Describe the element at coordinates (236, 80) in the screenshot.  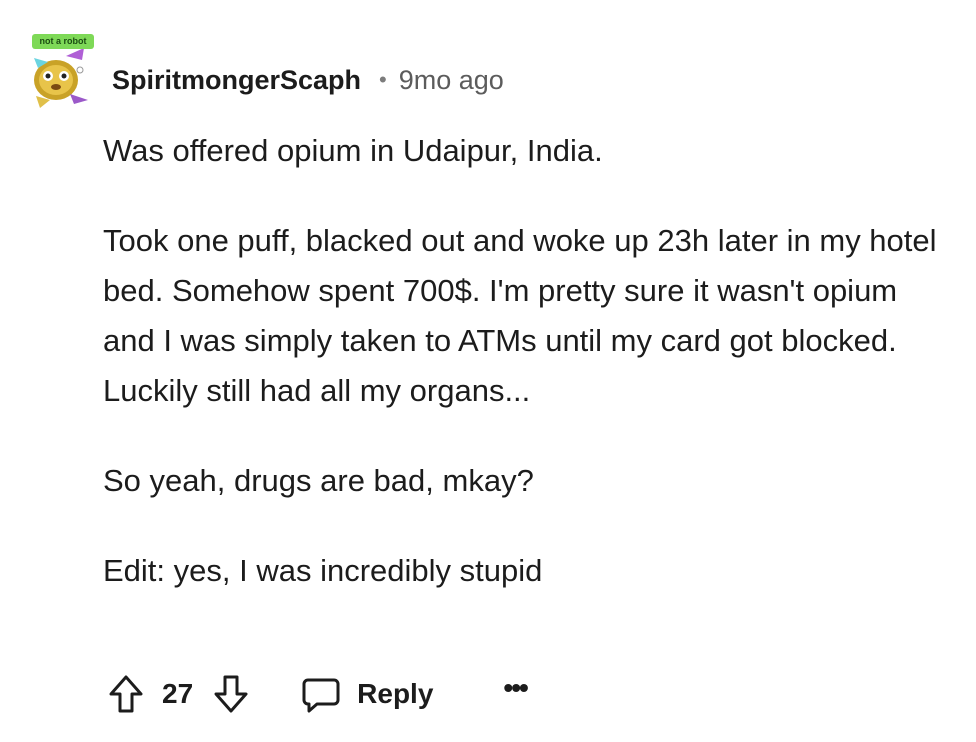
I see `username-link: SpiritmongerScaph` at that location.